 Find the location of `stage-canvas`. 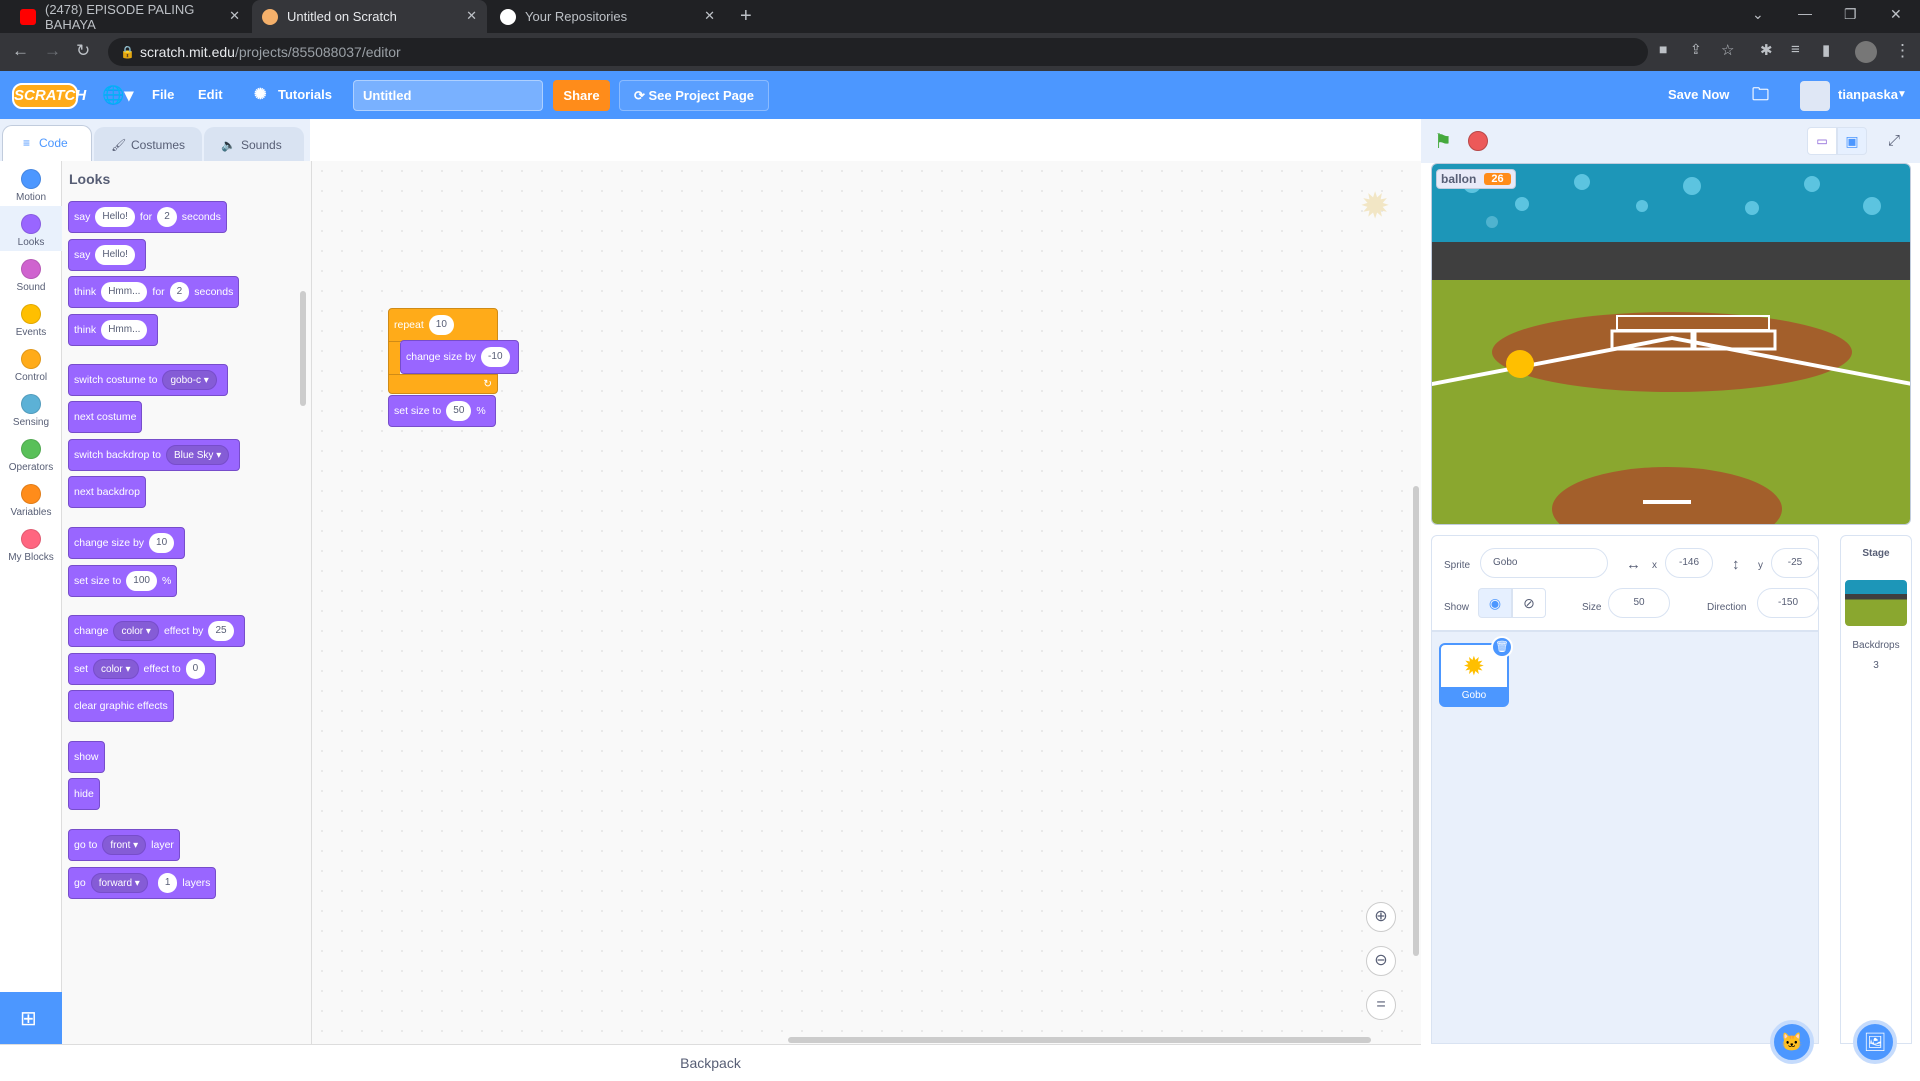

stage-canvas is located at coordinates (1671, 344).